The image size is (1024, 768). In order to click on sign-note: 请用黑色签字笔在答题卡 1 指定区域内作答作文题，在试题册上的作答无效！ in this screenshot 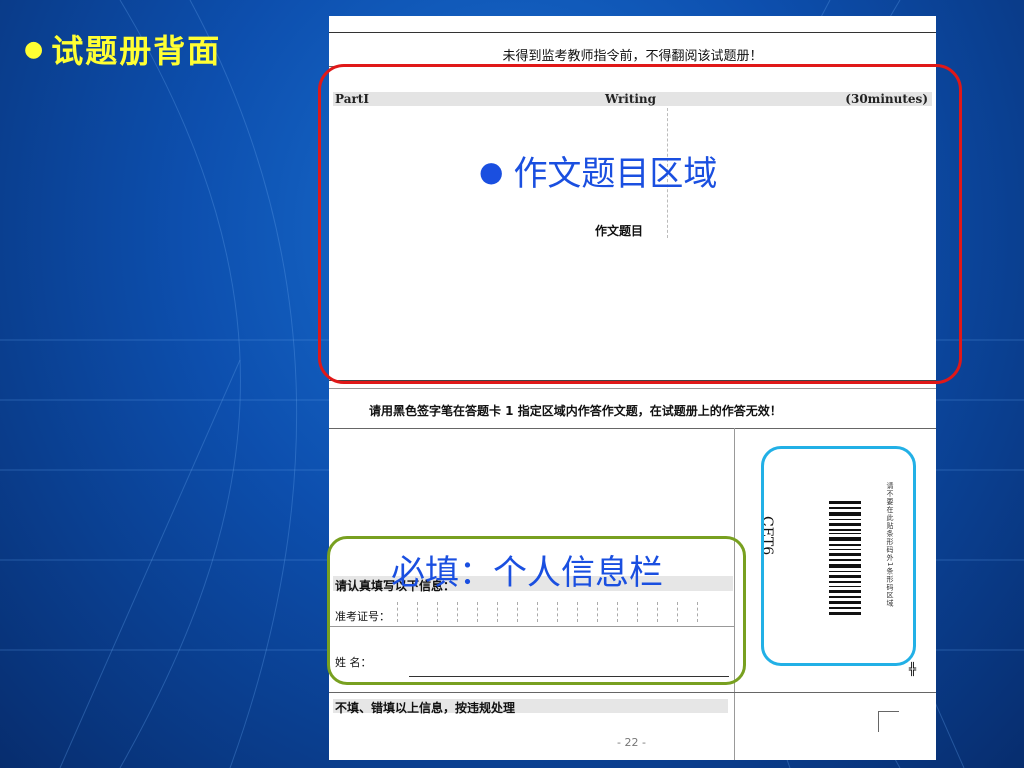, I will do `click(575, 411)`.